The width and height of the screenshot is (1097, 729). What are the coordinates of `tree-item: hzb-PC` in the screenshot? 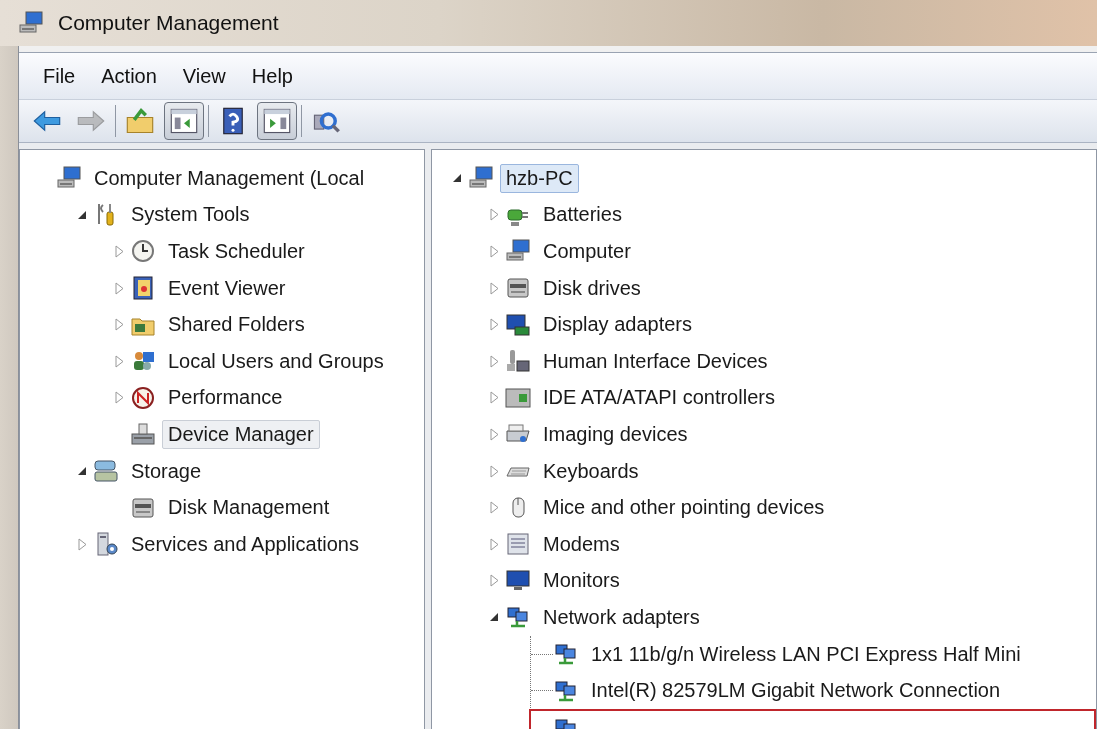 It's located at (539, 178).